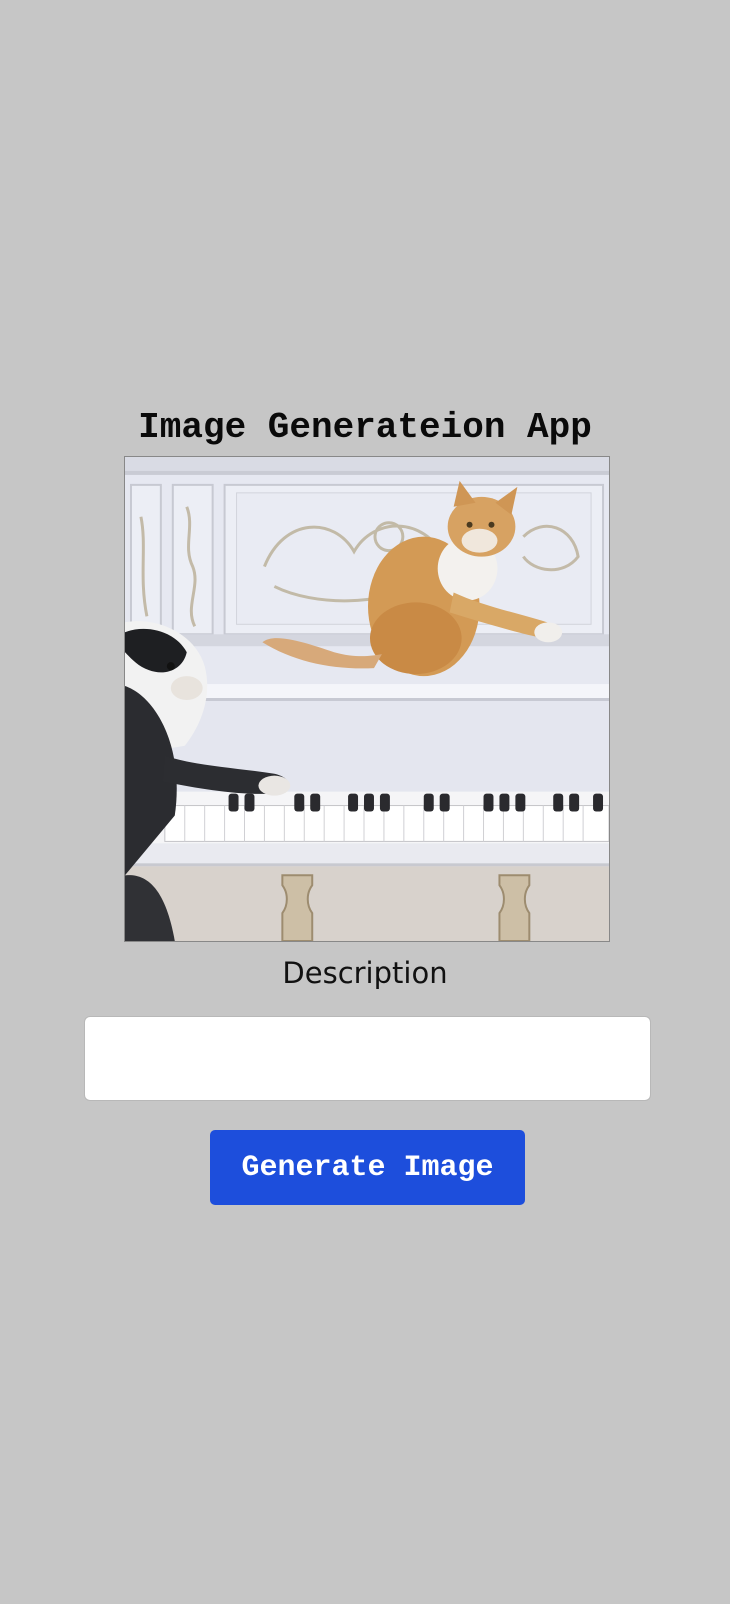 The width and height of the screenshot is (730, 1604). I want to click on page-title: Image Generateion App, so click(365, 427).